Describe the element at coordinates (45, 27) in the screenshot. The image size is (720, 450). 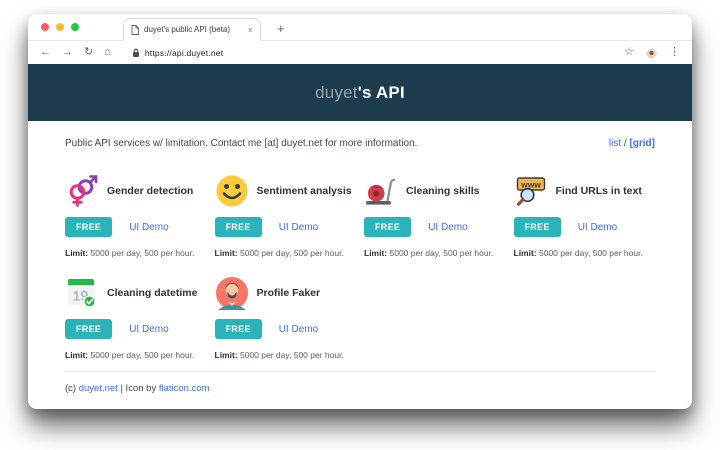
I see `close-window-button` at that location.